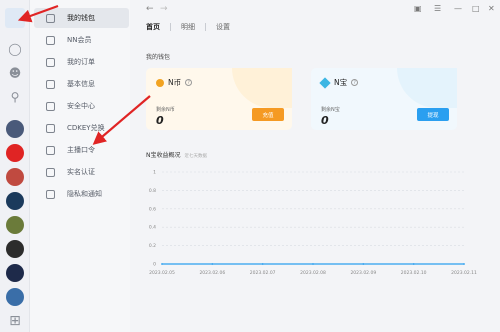 The image size is (500, 332). What do you see at coordinates (15, 18) in the screenshot?
I see `app-logo-icon` at bounding box center [15, 18].